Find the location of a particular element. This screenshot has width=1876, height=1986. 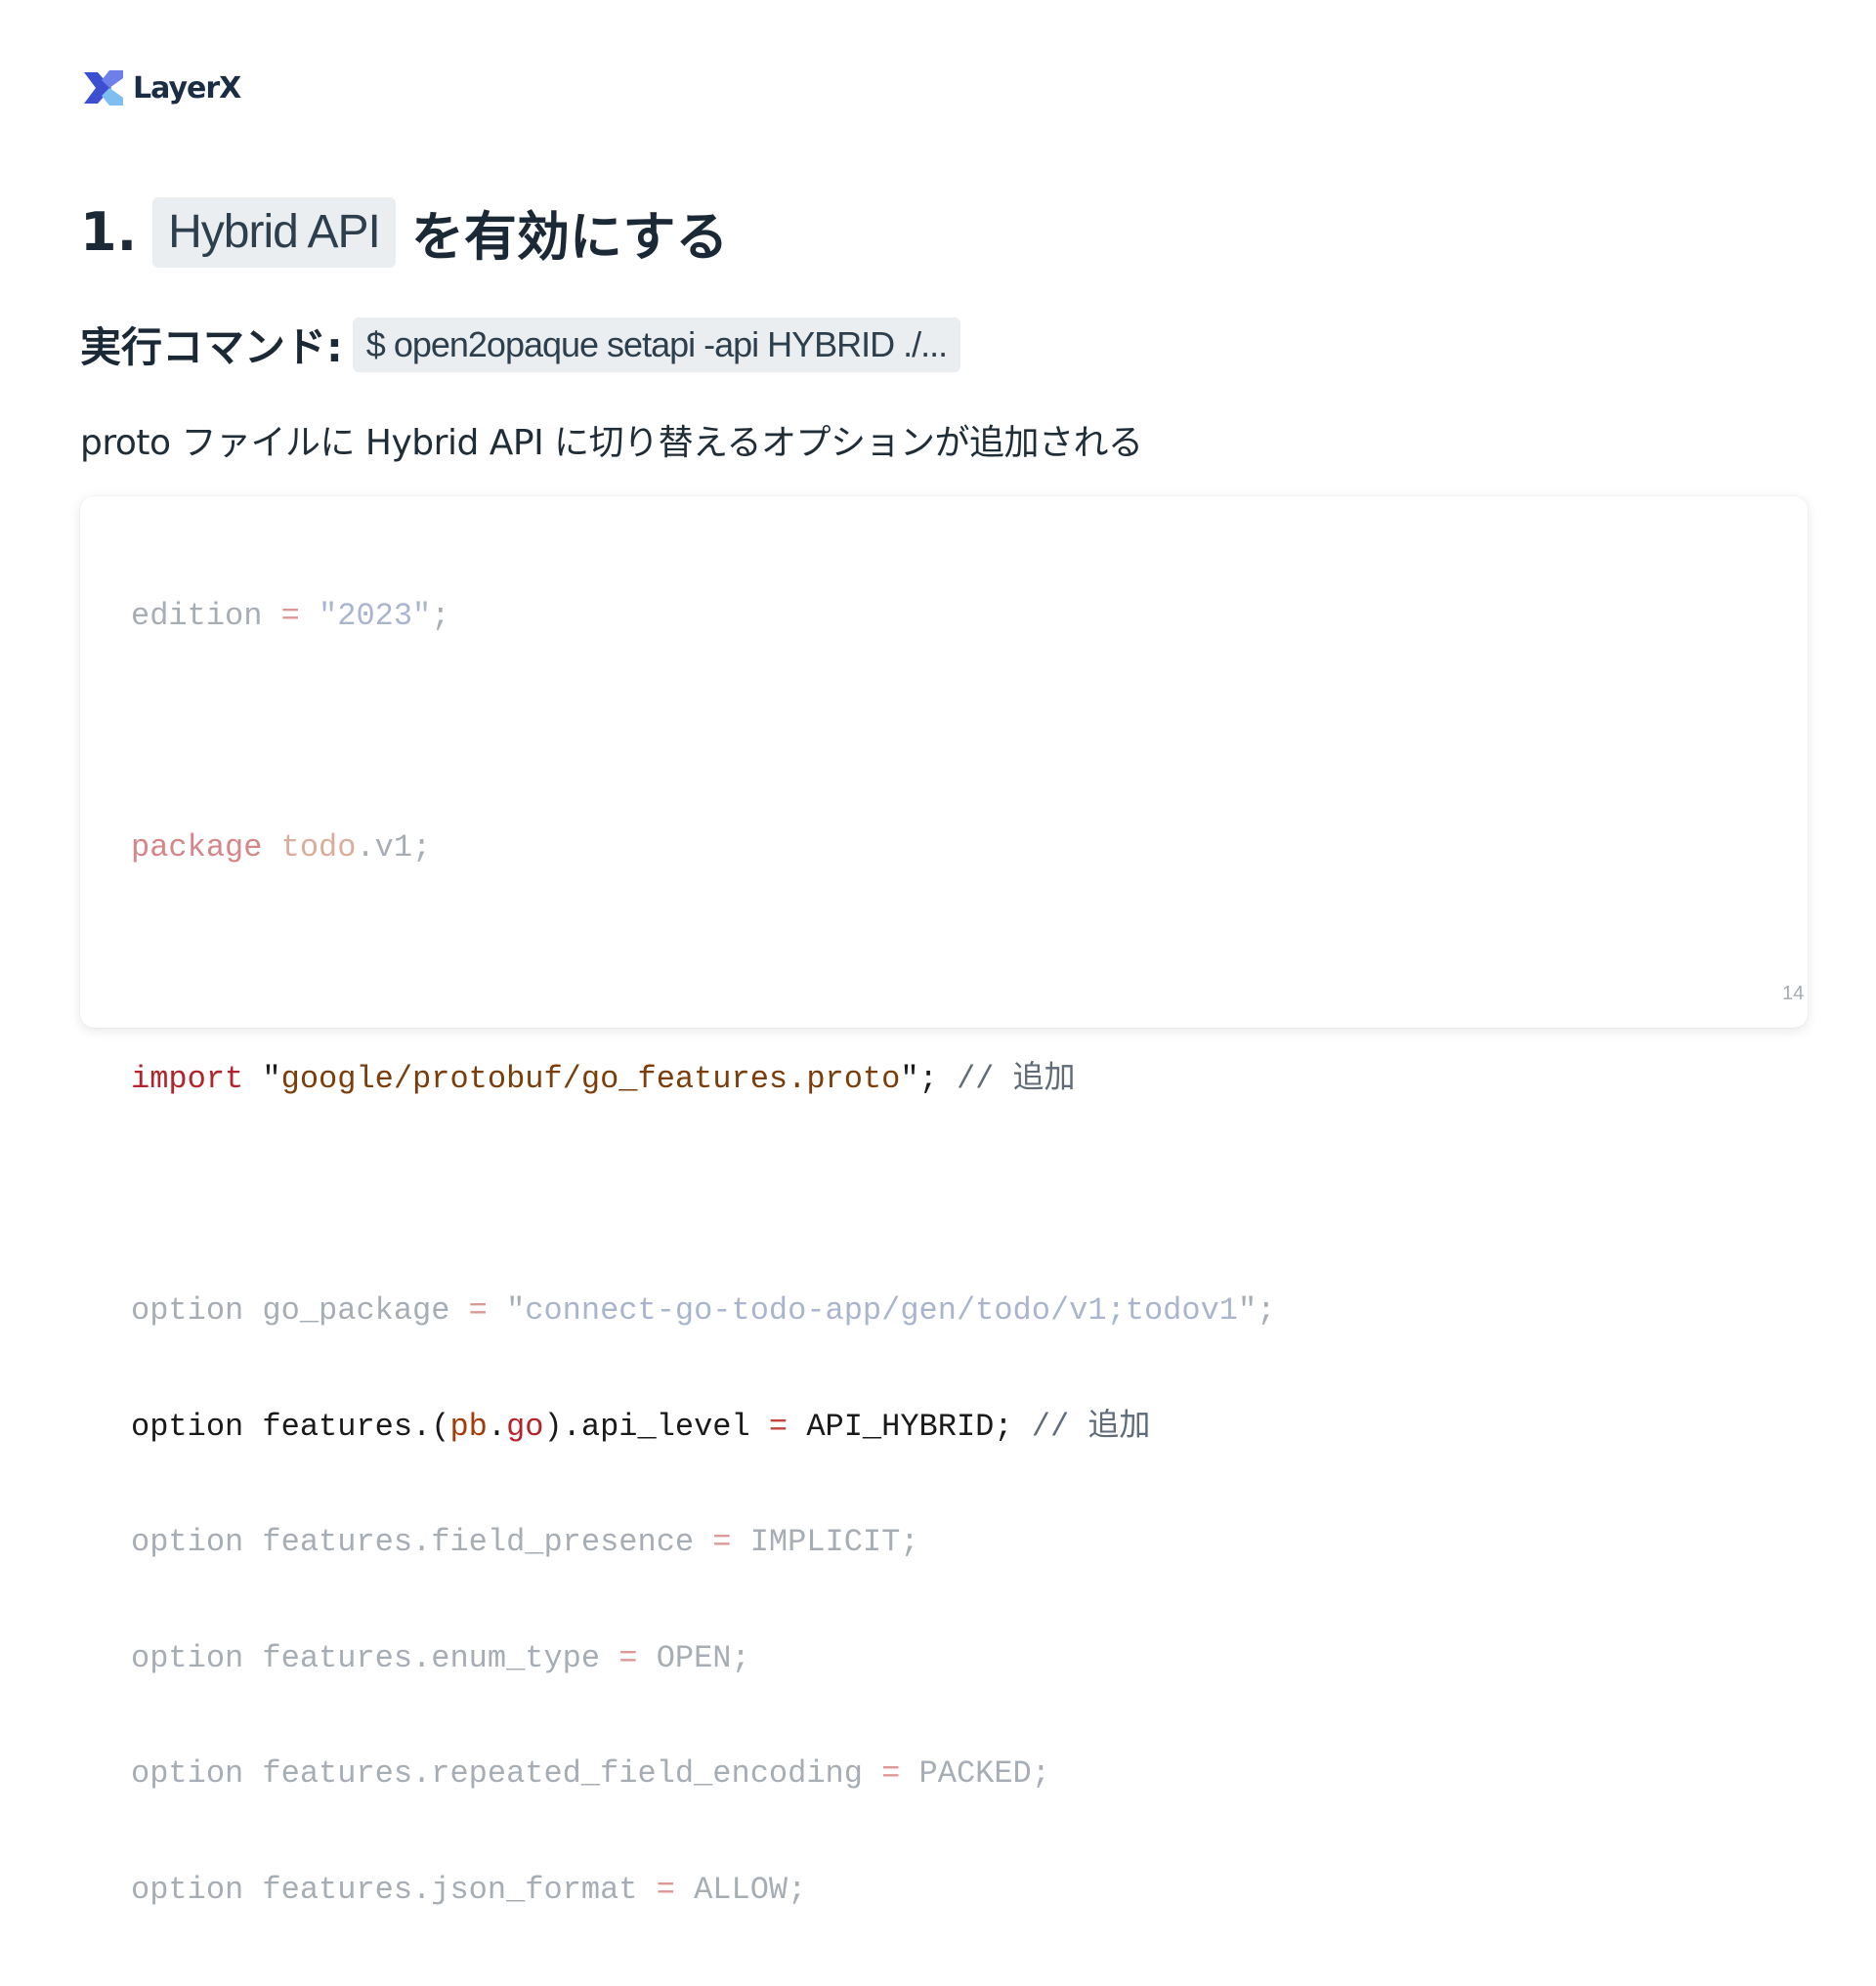

code-token: todo is located at coordinates (318, 847).